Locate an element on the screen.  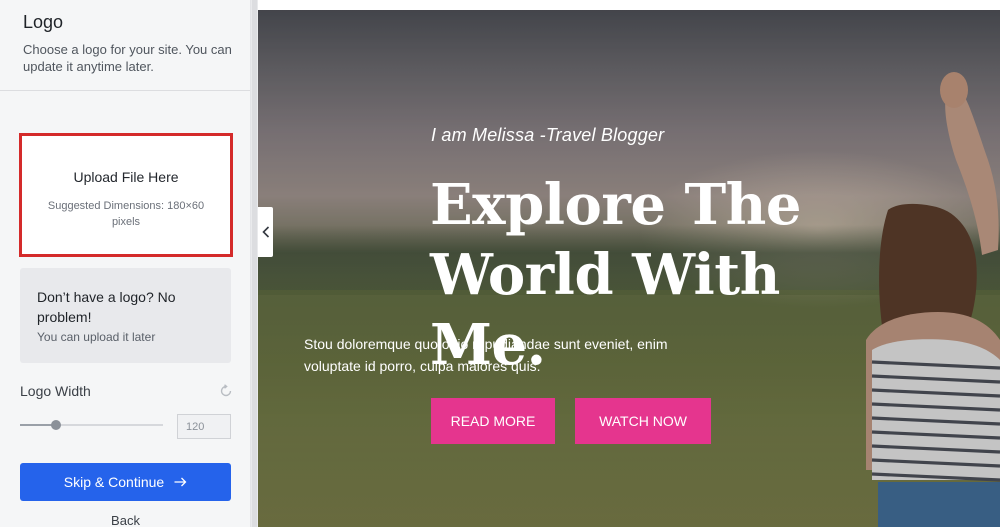
no-logo-title: Don’t have a logo? No problem! is located at coordinates (106, 307).